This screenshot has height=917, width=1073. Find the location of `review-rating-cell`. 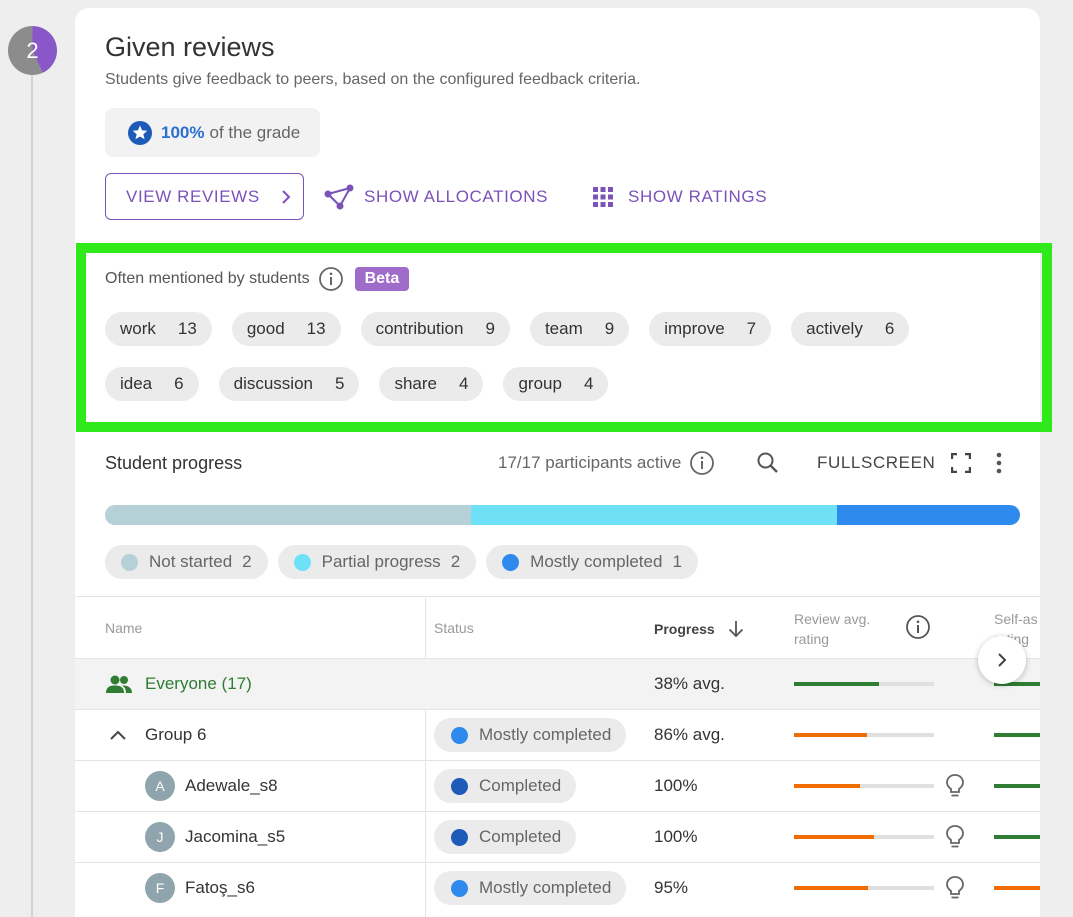

review-rating-cell is located at coordinates (880, 888).